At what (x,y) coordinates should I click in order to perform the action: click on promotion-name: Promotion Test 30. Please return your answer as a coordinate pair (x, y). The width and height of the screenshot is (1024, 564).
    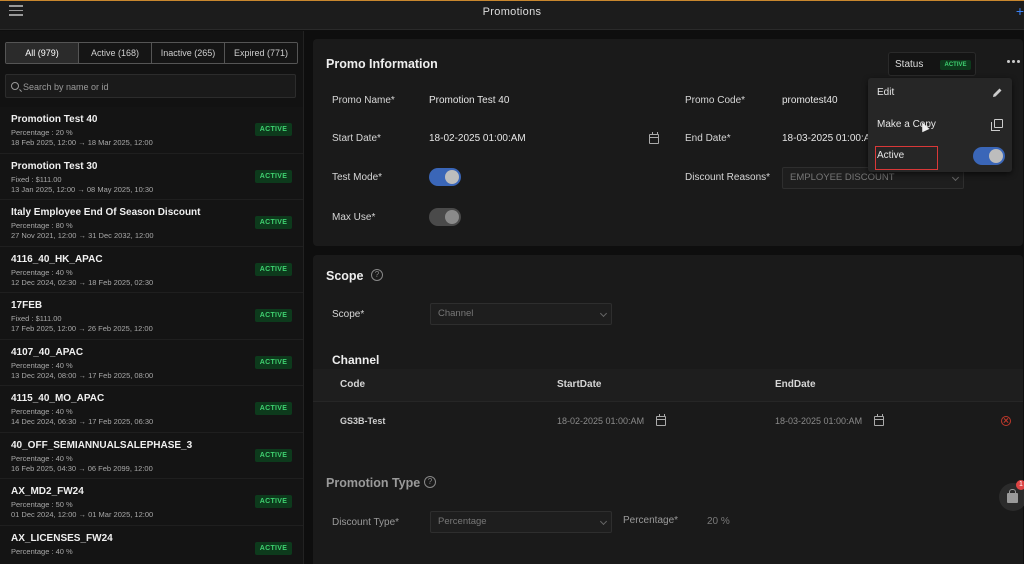
    Looking at the image, I should click on (54, 166).